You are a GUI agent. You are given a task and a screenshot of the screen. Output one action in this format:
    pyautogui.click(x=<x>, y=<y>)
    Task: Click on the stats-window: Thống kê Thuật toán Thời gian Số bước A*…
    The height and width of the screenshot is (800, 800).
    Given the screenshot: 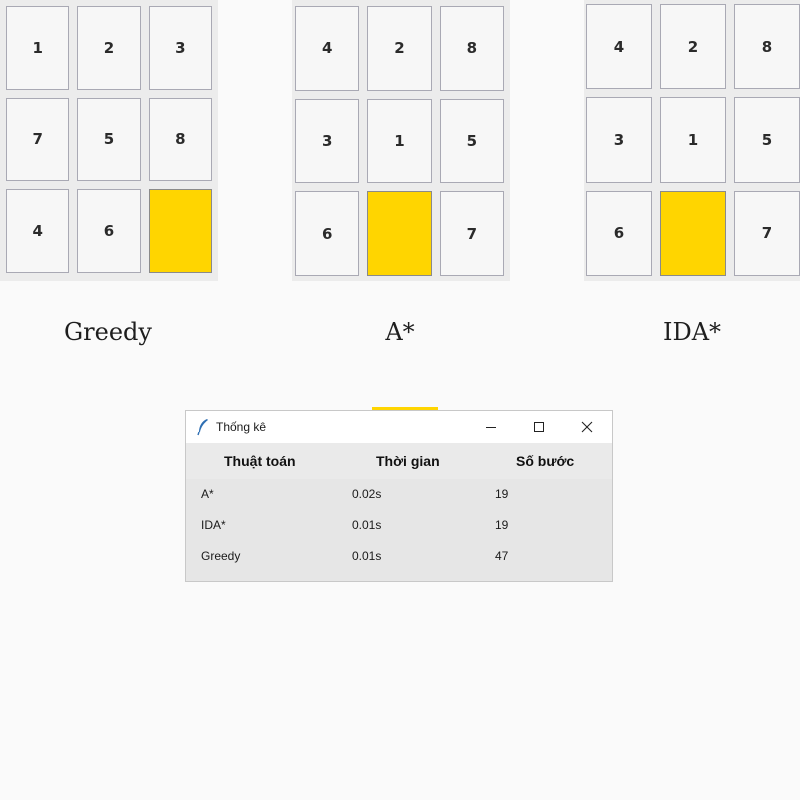 What is the action you would take?
    pyautogui.click(x=399, y=496)
    